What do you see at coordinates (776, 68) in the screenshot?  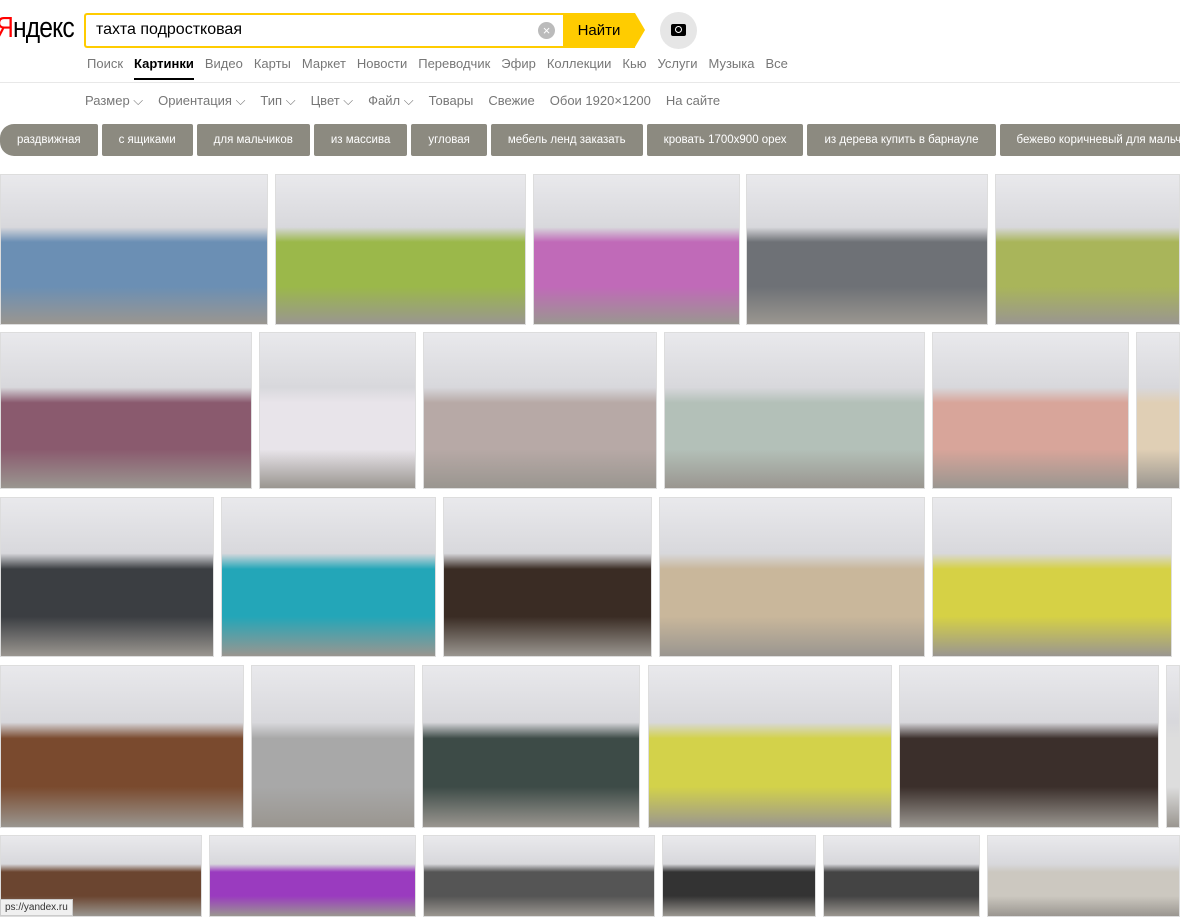 I see `nav-item-12: Все` at bounding box center [776, 68].